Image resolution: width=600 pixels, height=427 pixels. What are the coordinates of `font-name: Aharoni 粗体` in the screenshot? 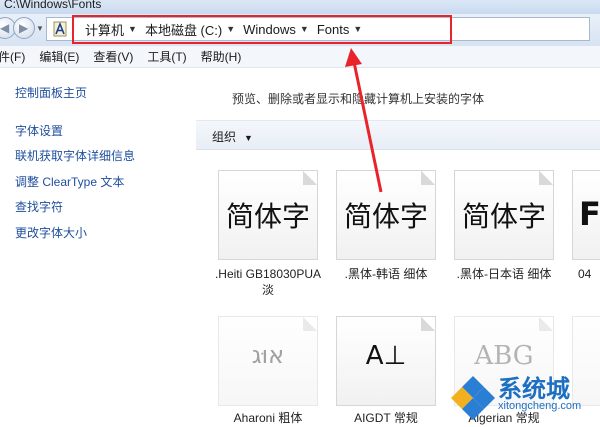 It's located at (268, 418).